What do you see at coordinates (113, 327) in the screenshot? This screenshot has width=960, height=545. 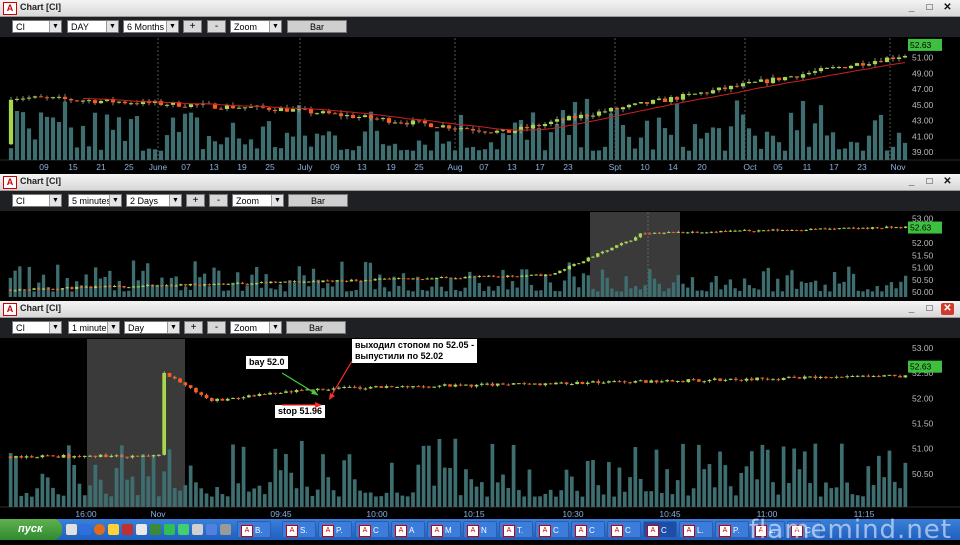 I see `chevron-down-icon: ▼` at bounding box center [113, 327].